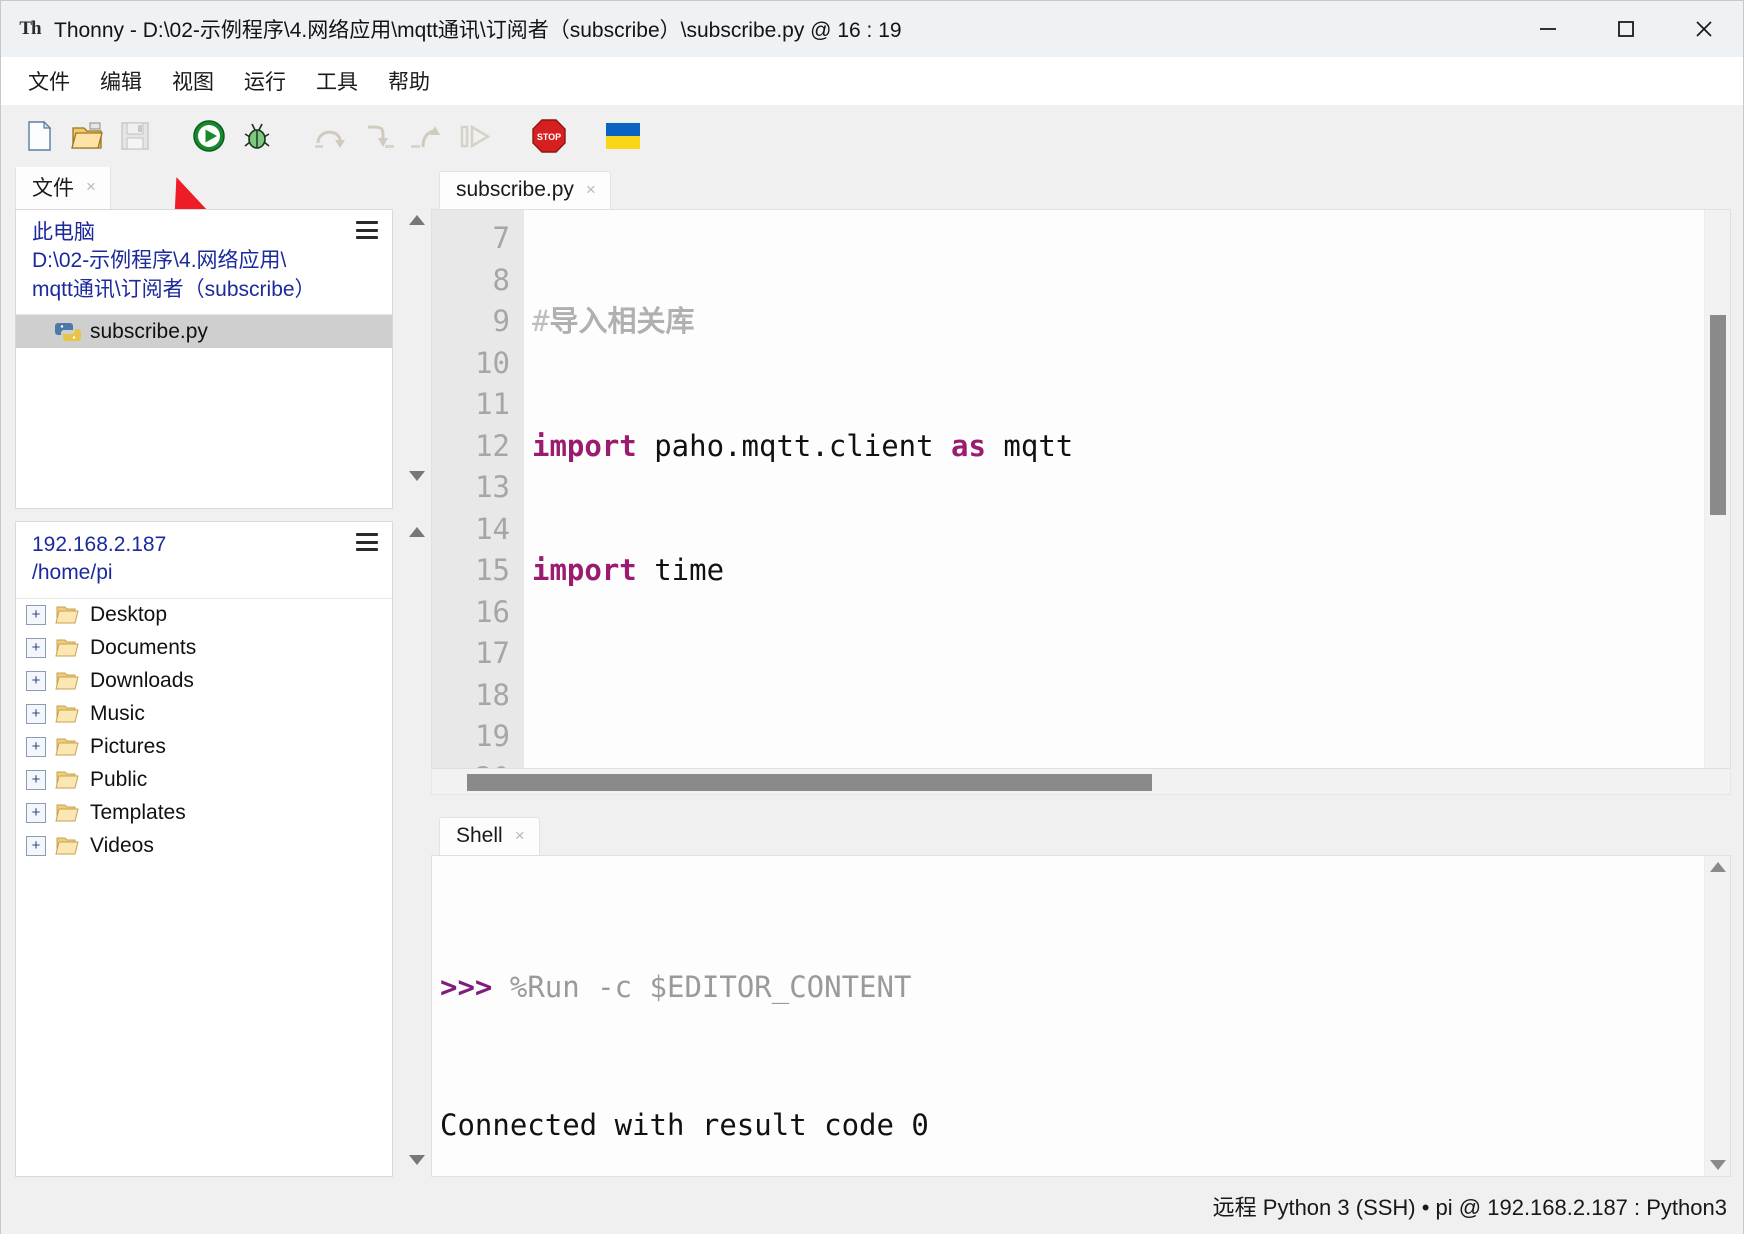  I want to click on tab-shell: Shell ×, so click(489, 836).